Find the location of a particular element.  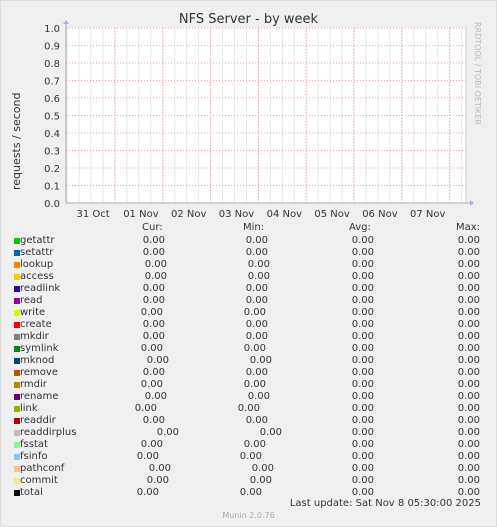

legend-series-name: mkdir is located at coordinates (34, 336).